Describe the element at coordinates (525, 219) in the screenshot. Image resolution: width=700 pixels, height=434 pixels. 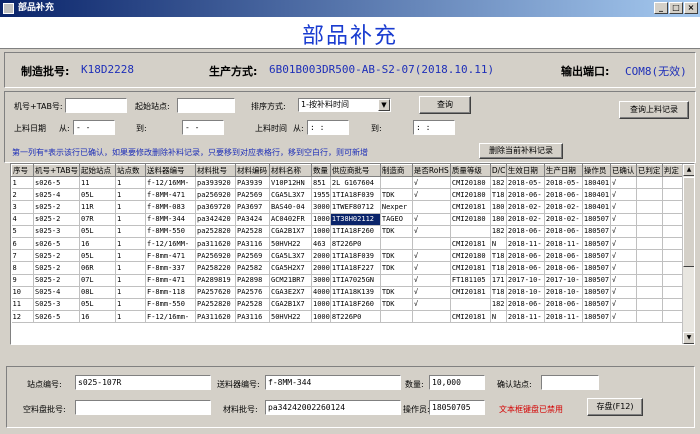
I see `table-cell: 2018-02-` at that location.